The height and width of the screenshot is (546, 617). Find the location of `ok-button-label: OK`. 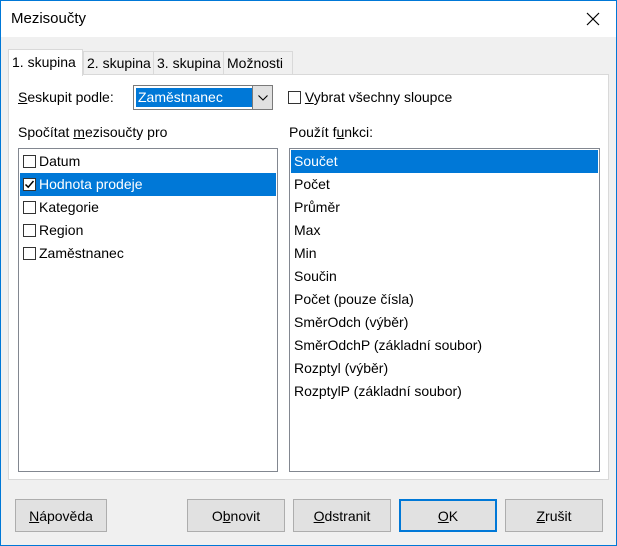

ok-button-label: OK is located at coordinates (448, 515).